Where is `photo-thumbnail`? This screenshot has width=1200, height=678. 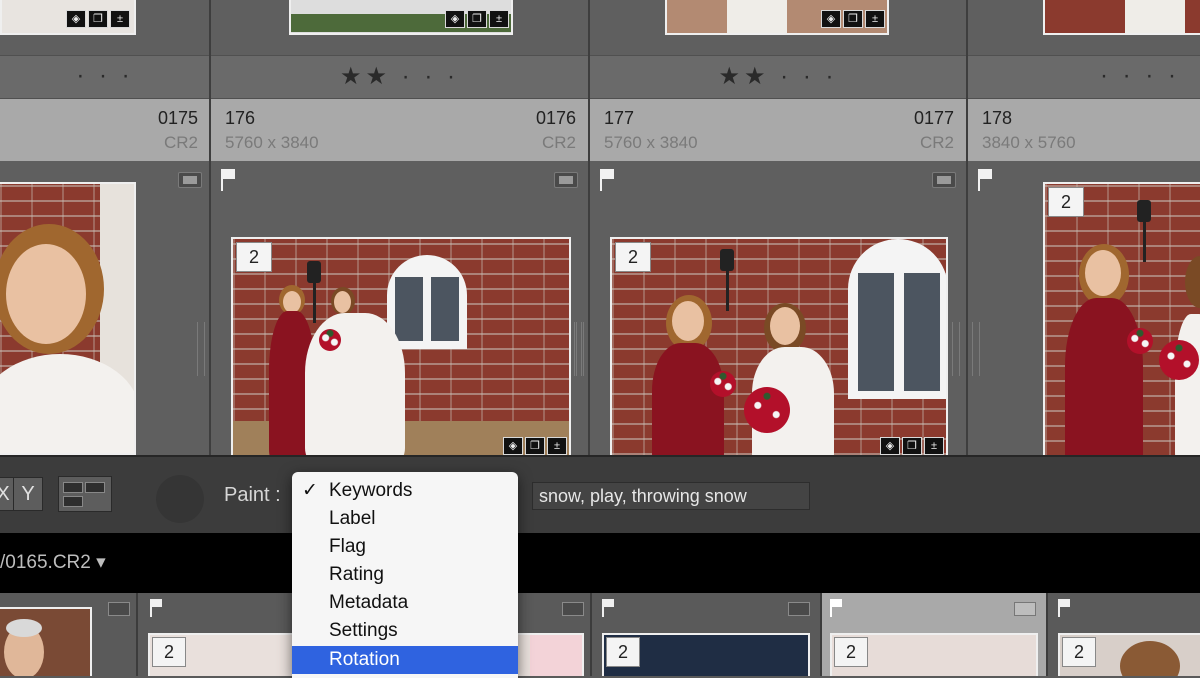
photo-thumbnail is located at coordinates (68, 318).